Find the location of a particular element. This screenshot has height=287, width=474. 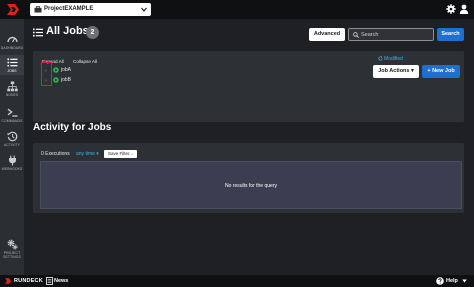

search-placeholder: Search is located at coordinates (370, 35).